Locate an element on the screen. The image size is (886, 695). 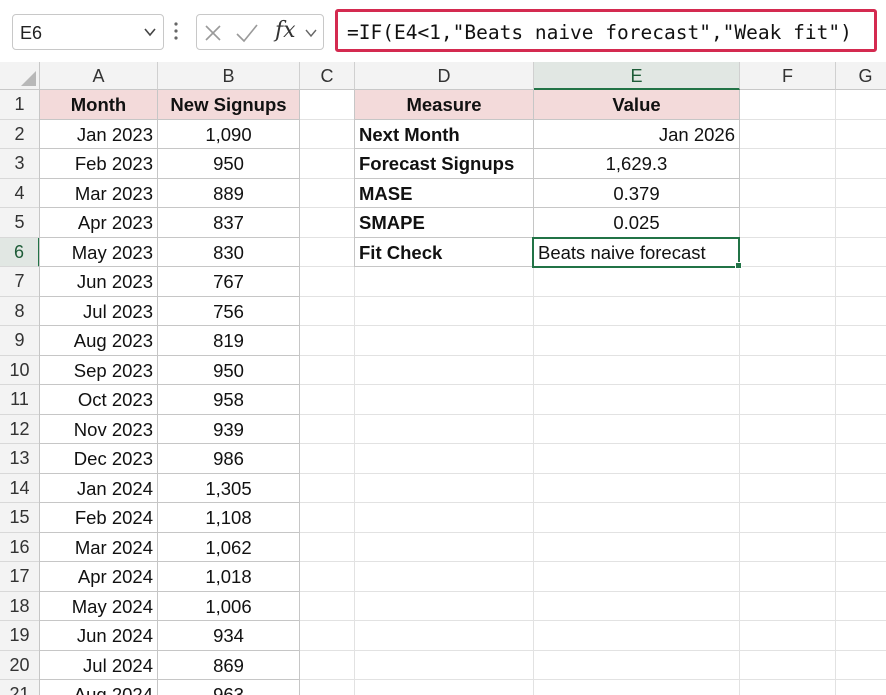
row-header-16: 16 is located at coordinates (20, 547).